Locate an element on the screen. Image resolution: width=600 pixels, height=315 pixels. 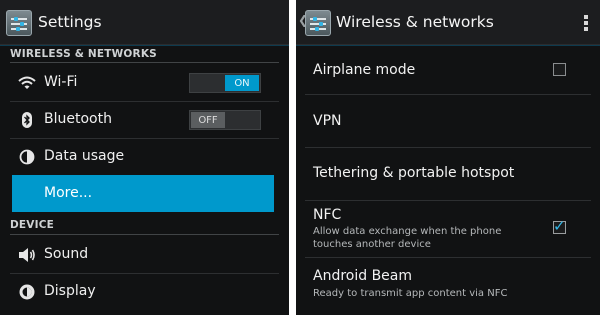
android-beam-label: Android Beam is located at coordinates (363, 276).